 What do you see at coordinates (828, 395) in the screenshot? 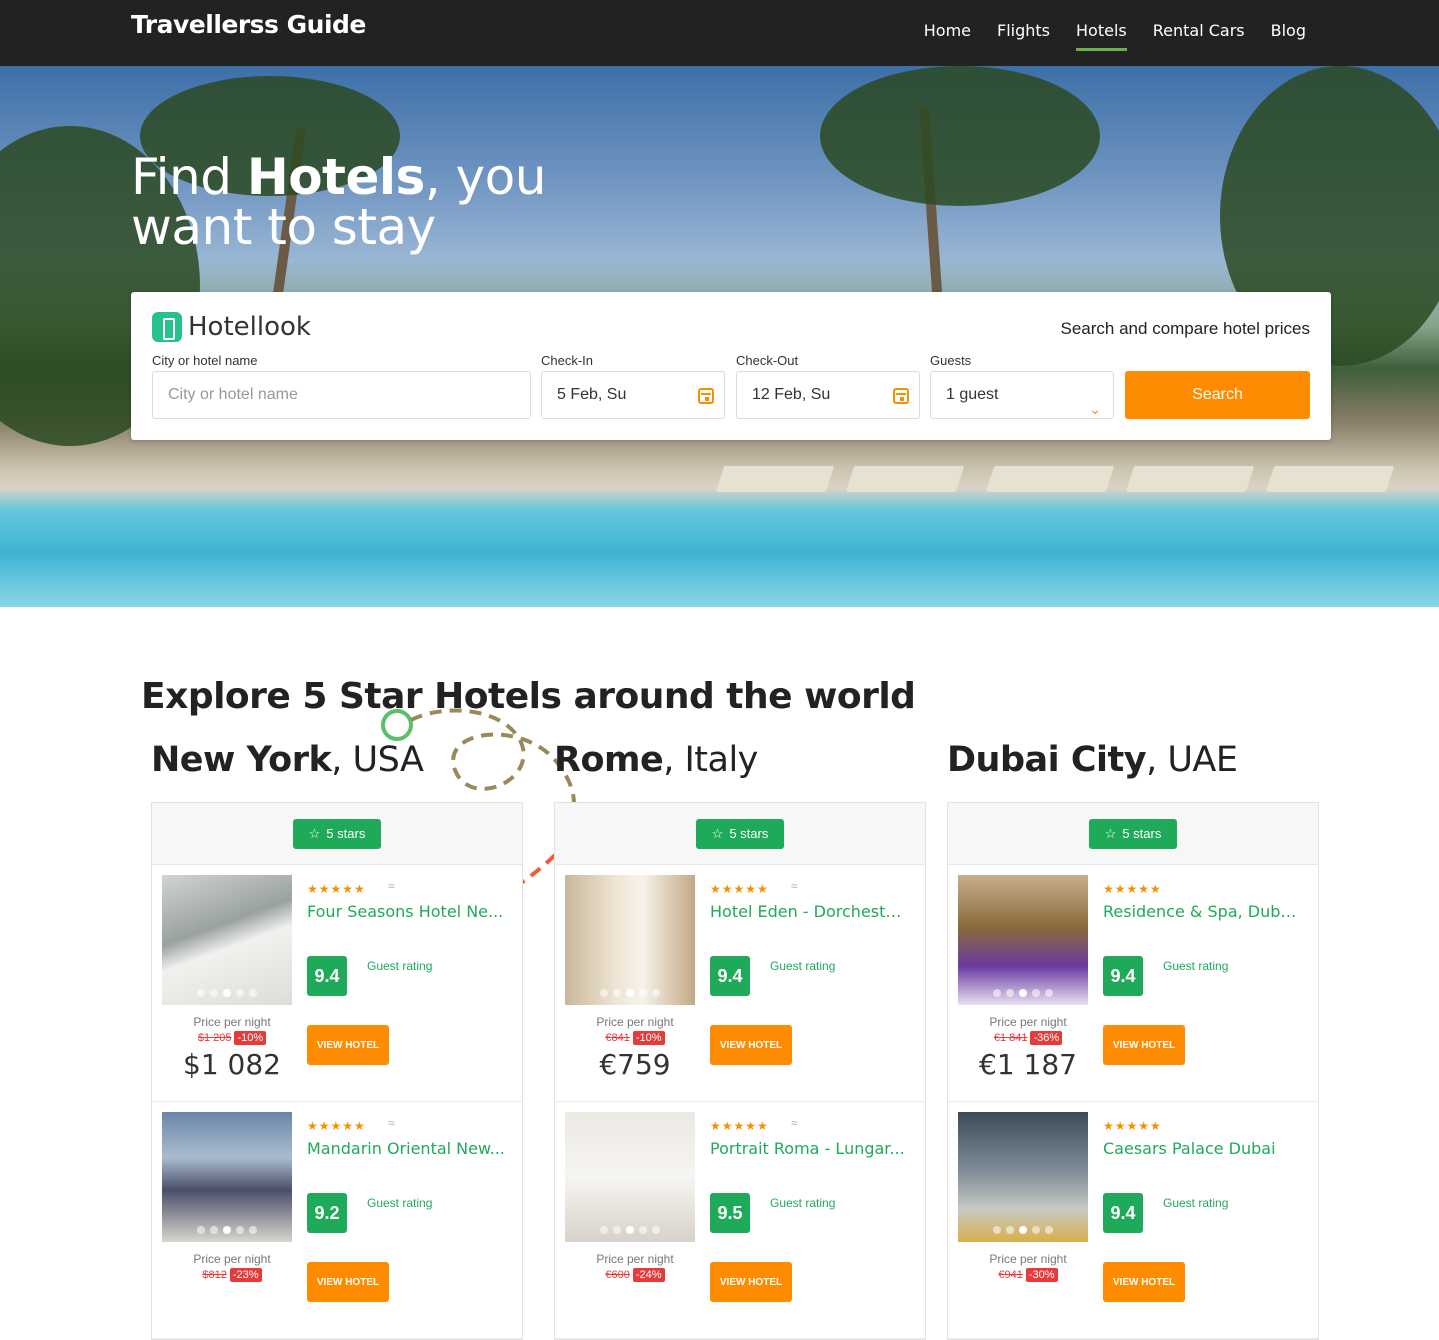
I see `checkout-field: 12 Feb, Su` at bounding box center [828, 395].